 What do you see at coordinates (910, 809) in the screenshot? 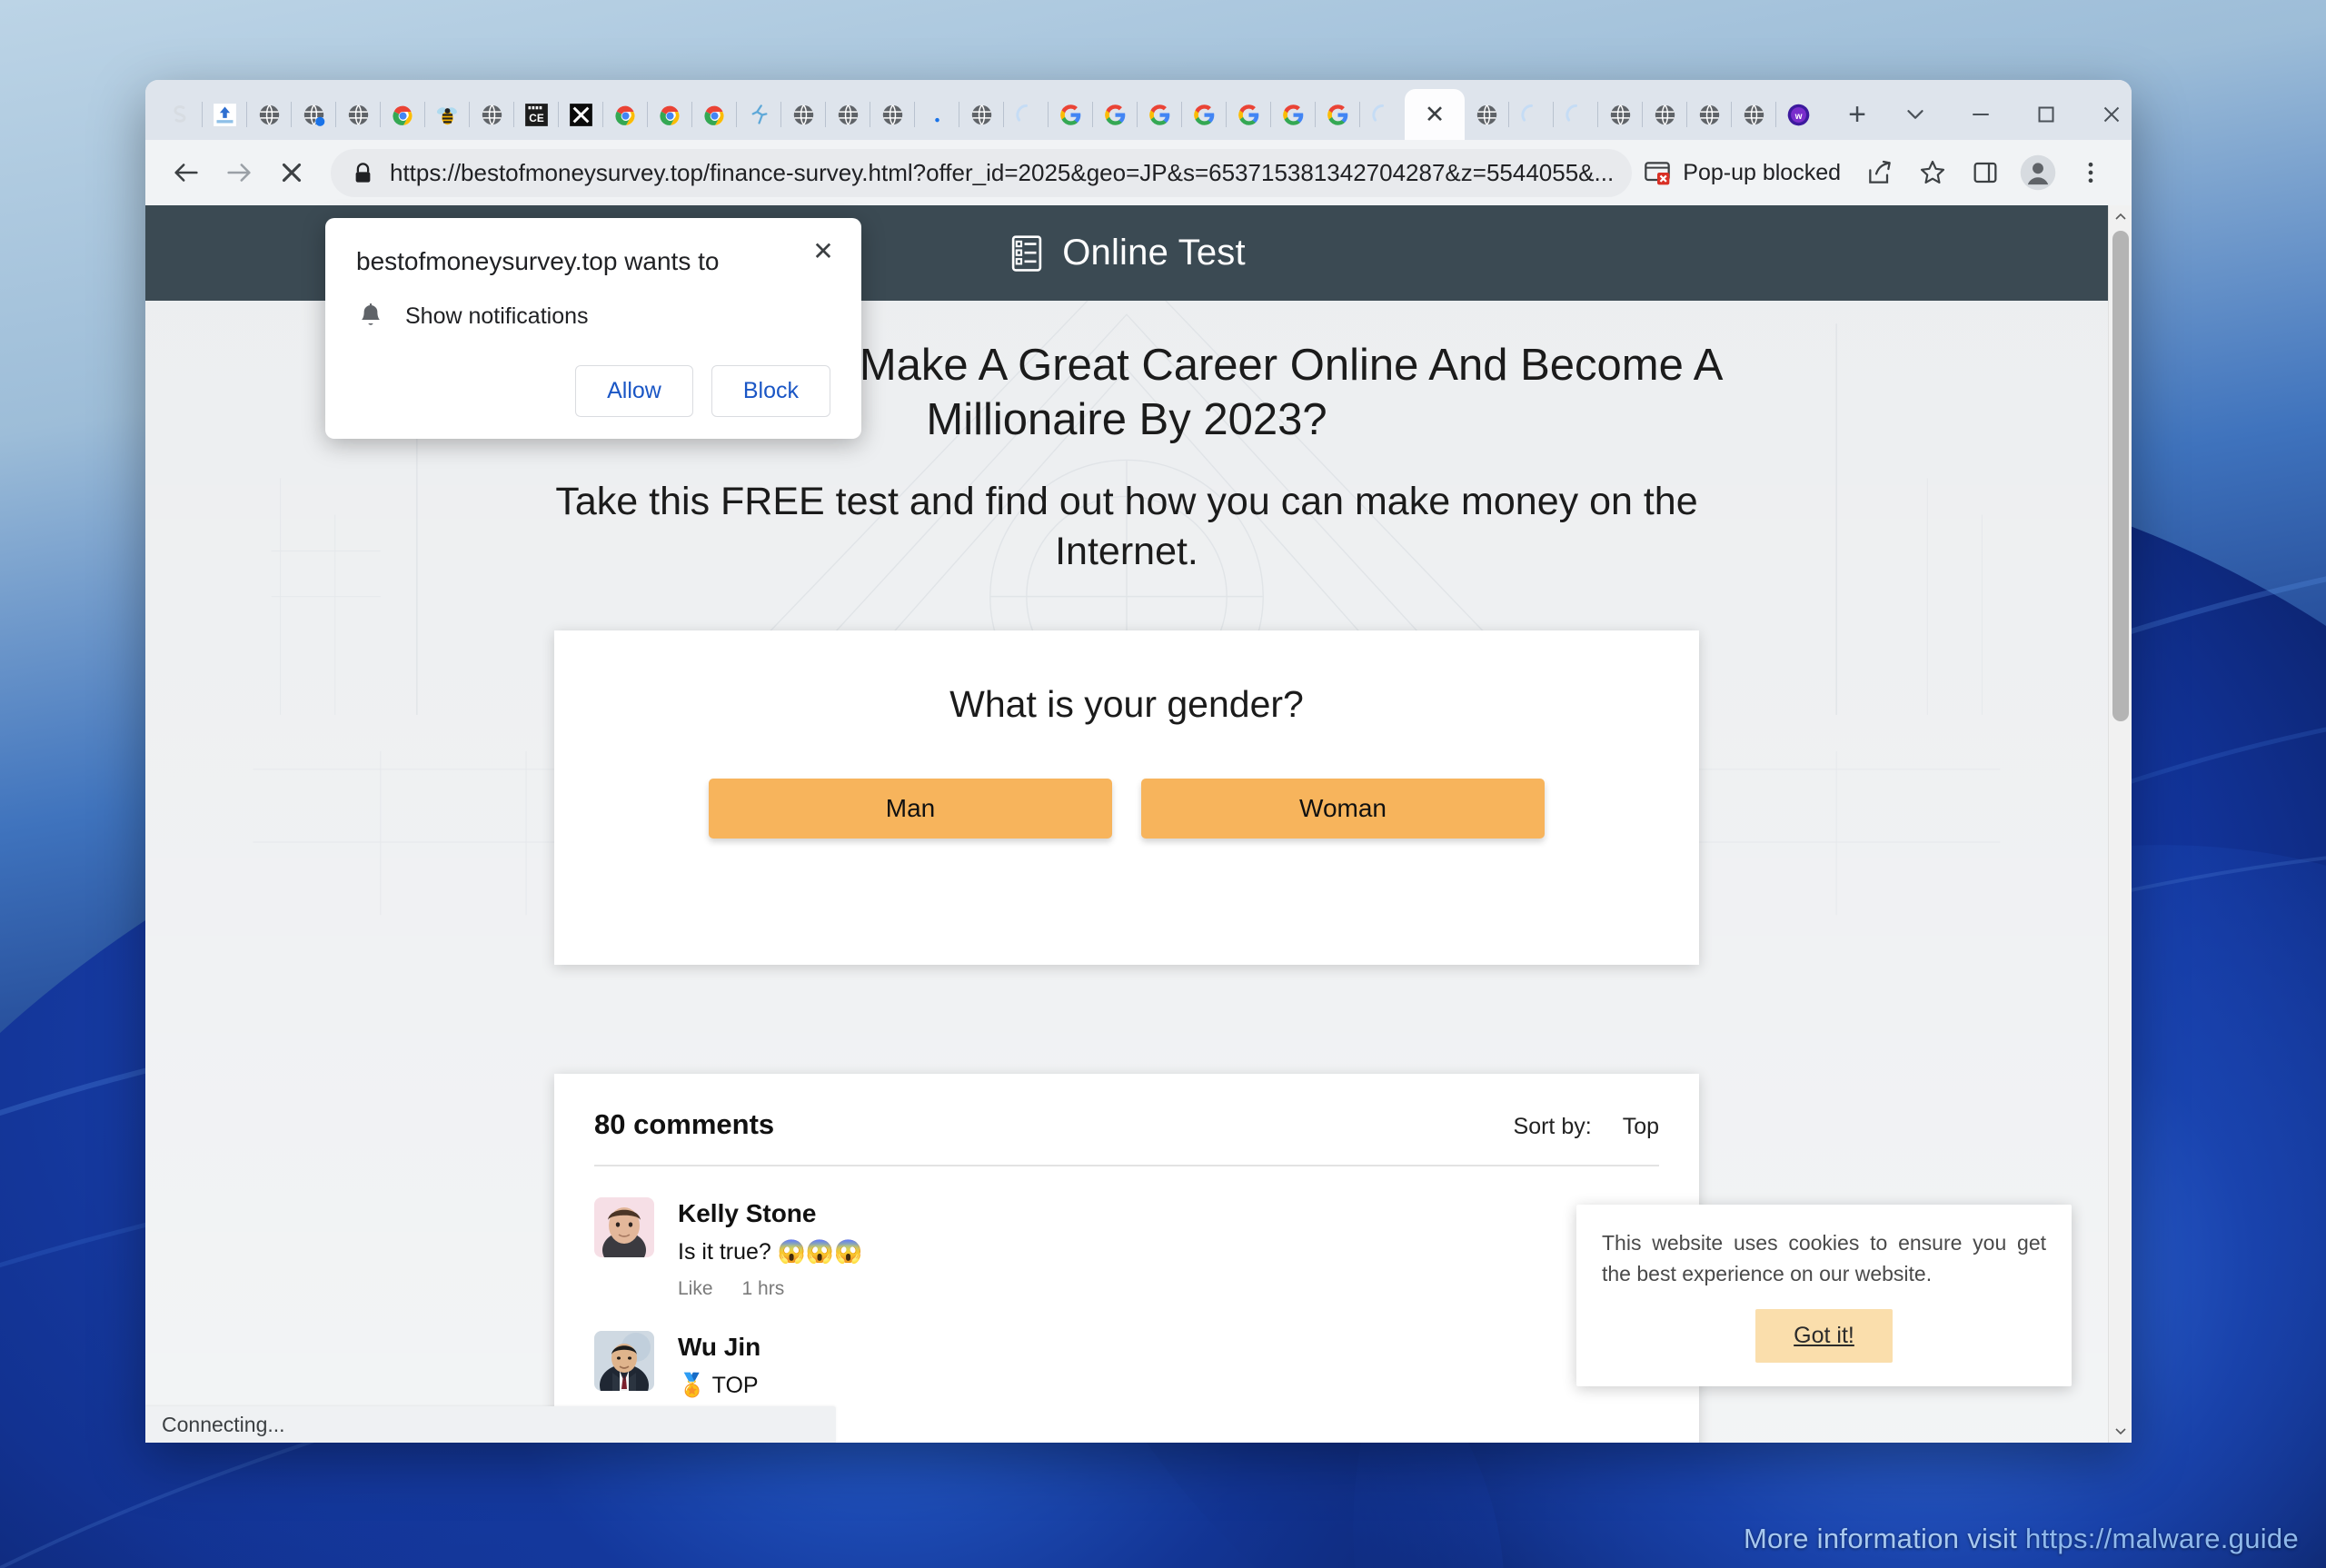
I see `survey-option-man: Man` at bounding box center [910, 809].